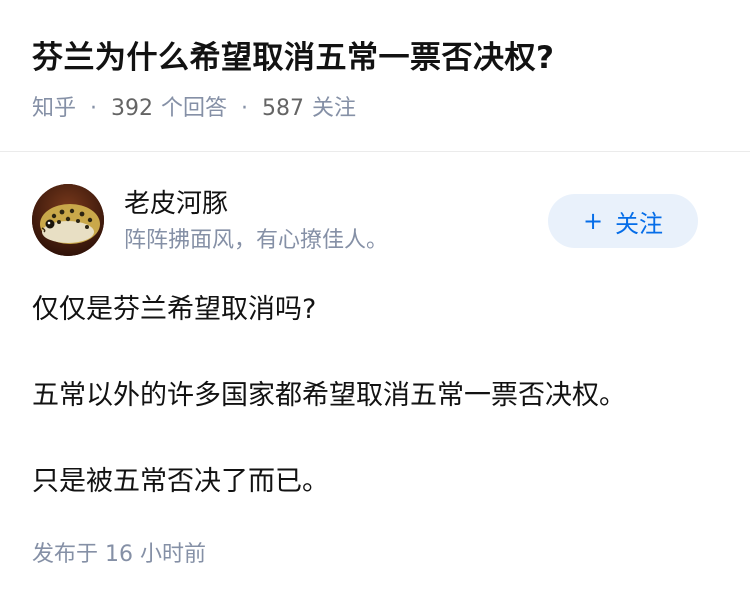  Describe the element at coordinates (639, 223) in the screenshot. I see `follow-button-label: 关注` at that location.